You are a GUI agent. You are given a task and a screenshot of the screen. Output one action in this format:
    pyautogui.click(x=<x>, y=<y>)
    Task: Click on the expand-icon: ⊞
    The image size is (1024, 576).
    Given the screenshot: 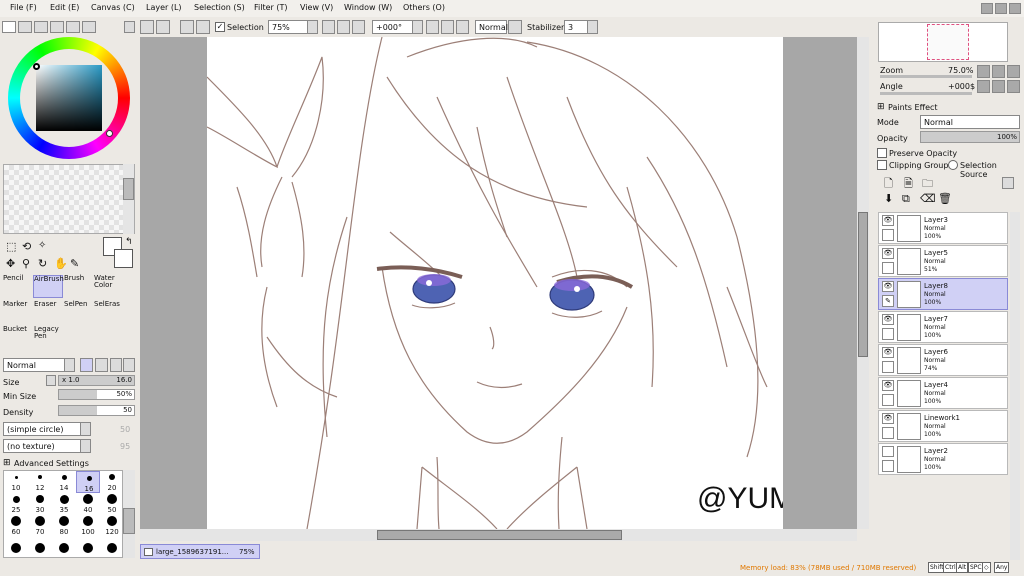 What is the action you would take?
    pyautogui.click(x=7, y=463)
    